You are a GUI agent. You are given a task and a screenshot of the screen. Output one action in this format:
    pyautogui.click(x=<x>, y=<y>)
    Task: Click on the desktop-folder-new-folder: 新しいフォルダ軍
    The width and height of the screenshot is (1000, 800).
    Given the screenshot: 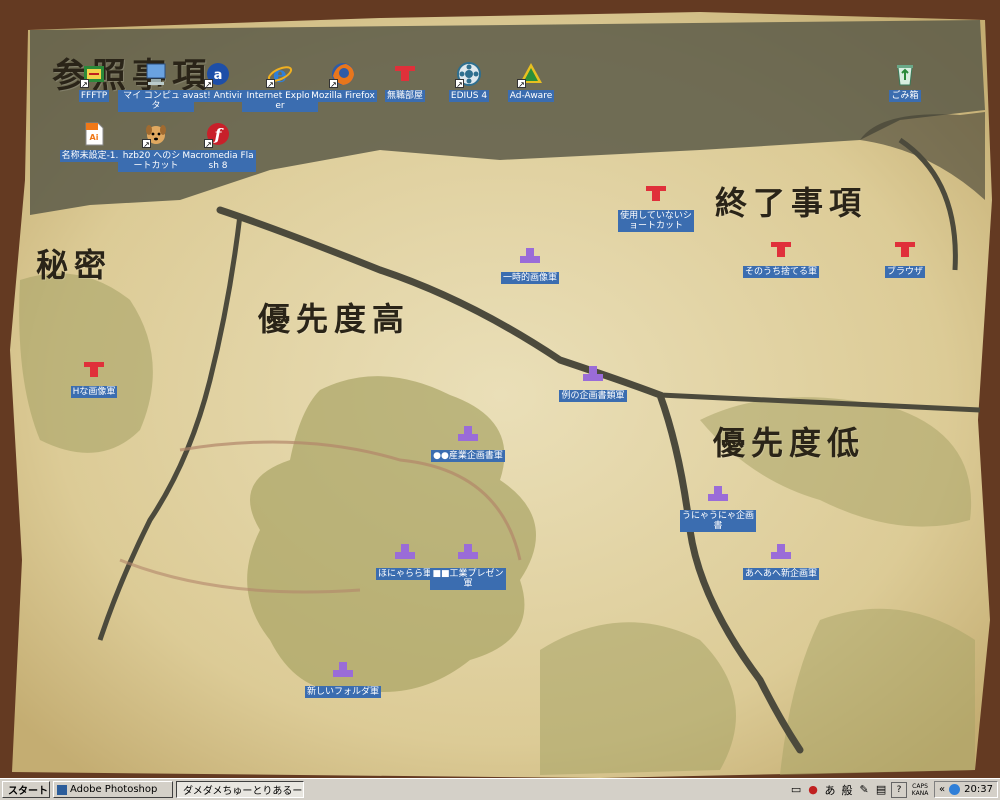 What is the action you would take?
    pyautogui.click(x=343, y=677)
    